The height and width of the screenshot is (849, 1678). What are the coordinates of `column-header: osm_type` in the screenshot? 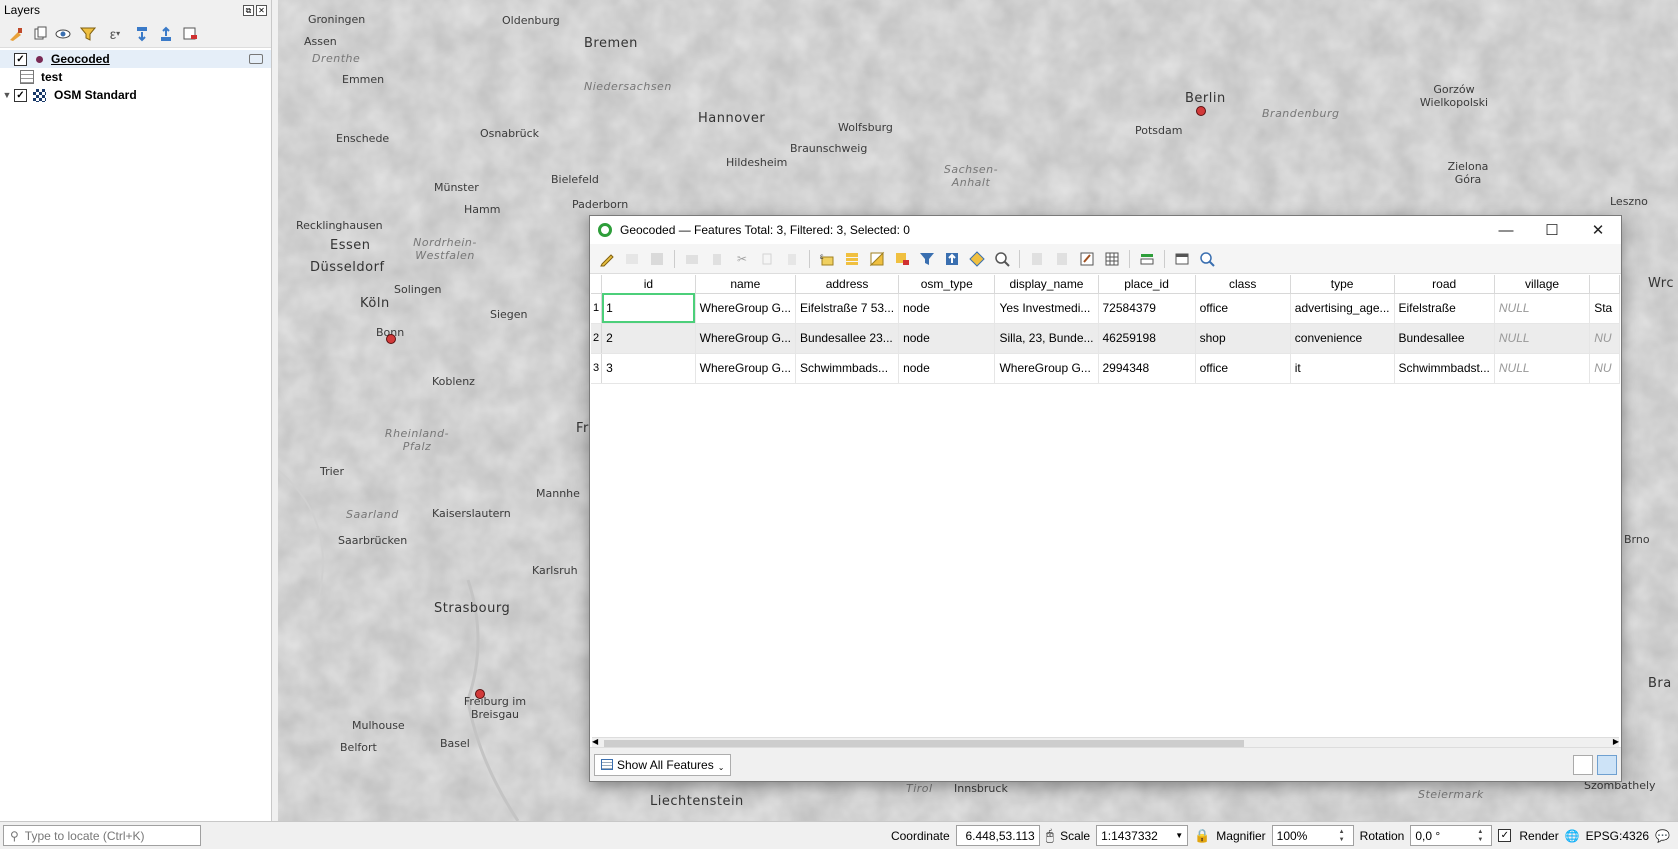 It's located at (947, 284).